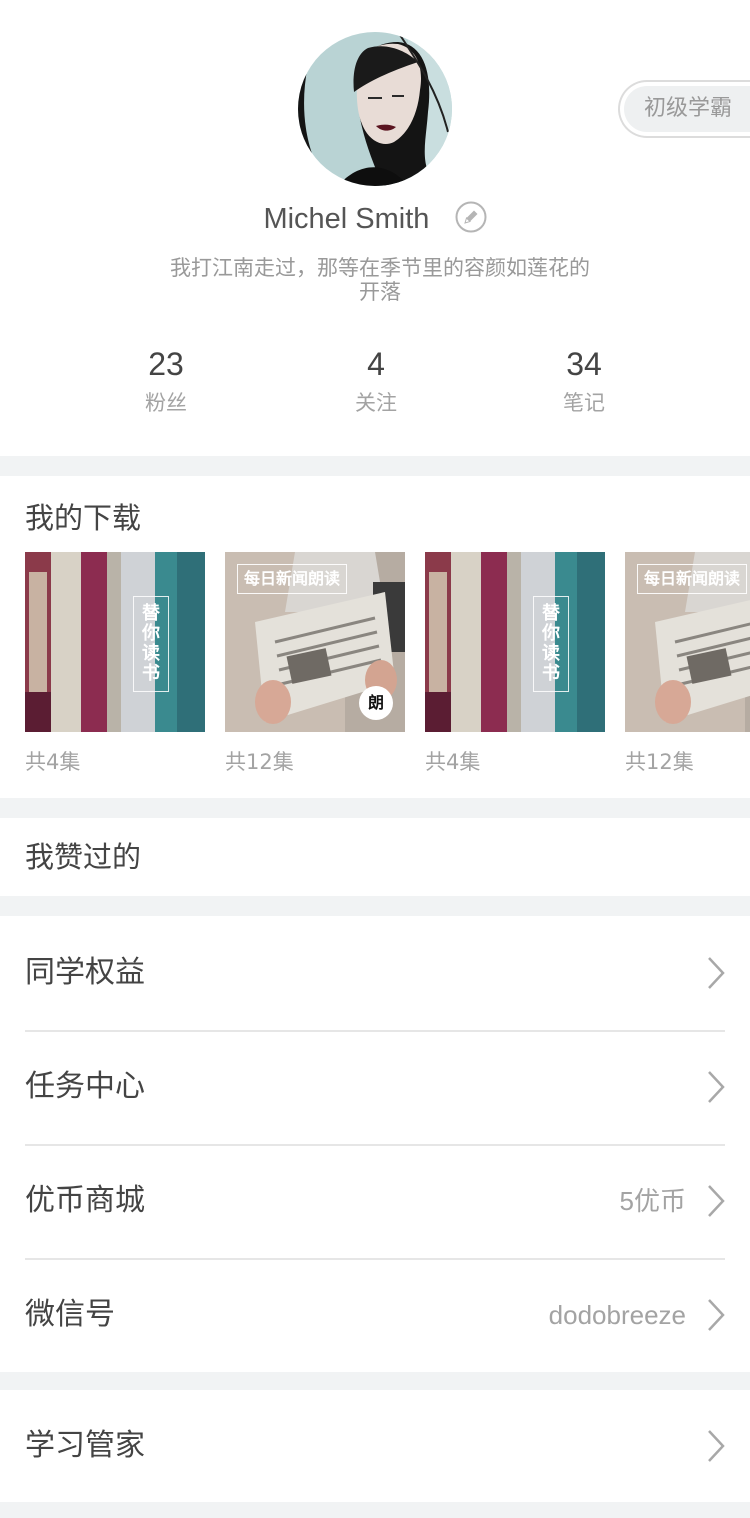  Describe the element at coordinates (376, 403) in the screenshot. I see `stat-label: 关注` at that location.